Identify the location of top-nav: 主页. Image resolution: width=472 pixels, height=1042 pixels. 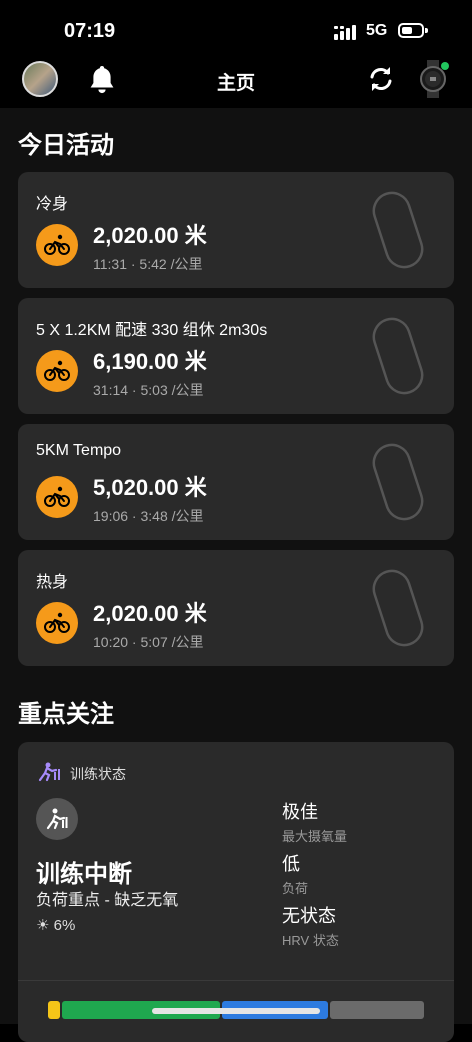
(236, 82).